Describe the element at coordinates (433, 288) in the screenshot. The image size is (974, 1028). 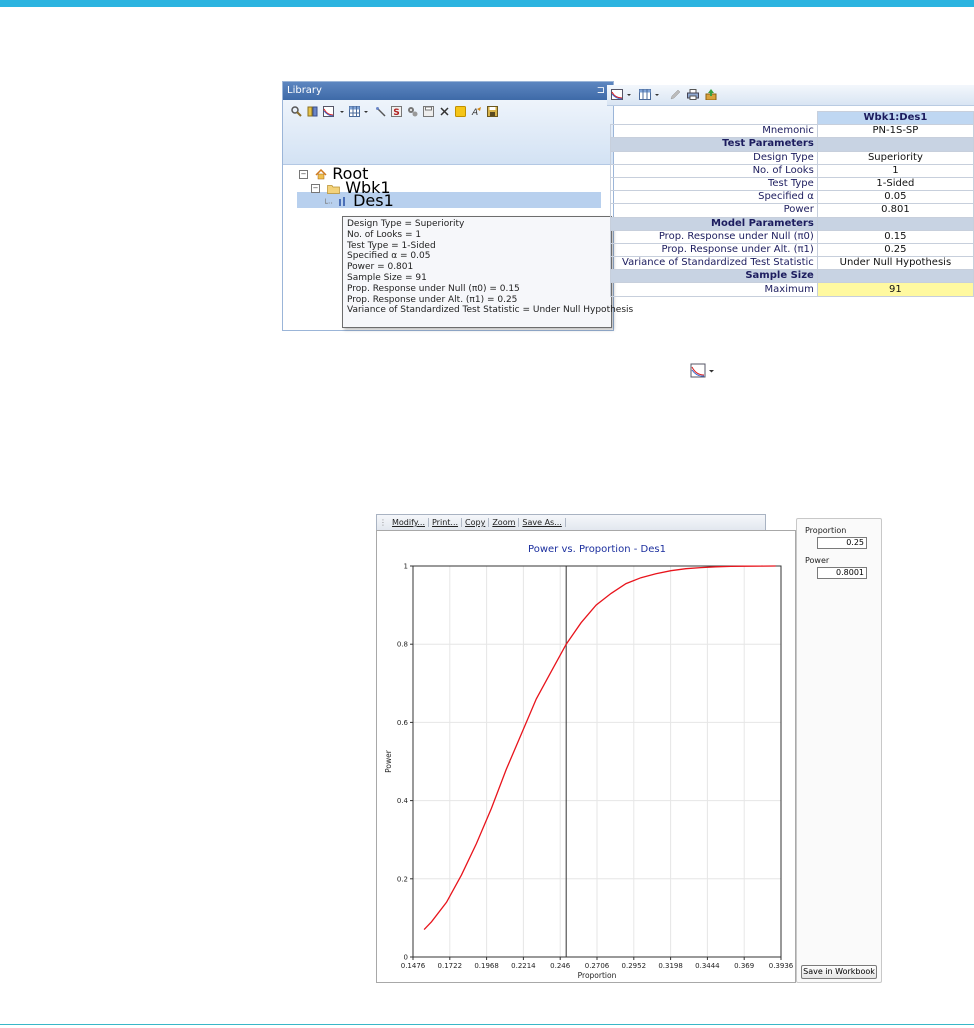
I see `tooltip-line: Prop. Response under Null (π0) = 0.15` at that location.